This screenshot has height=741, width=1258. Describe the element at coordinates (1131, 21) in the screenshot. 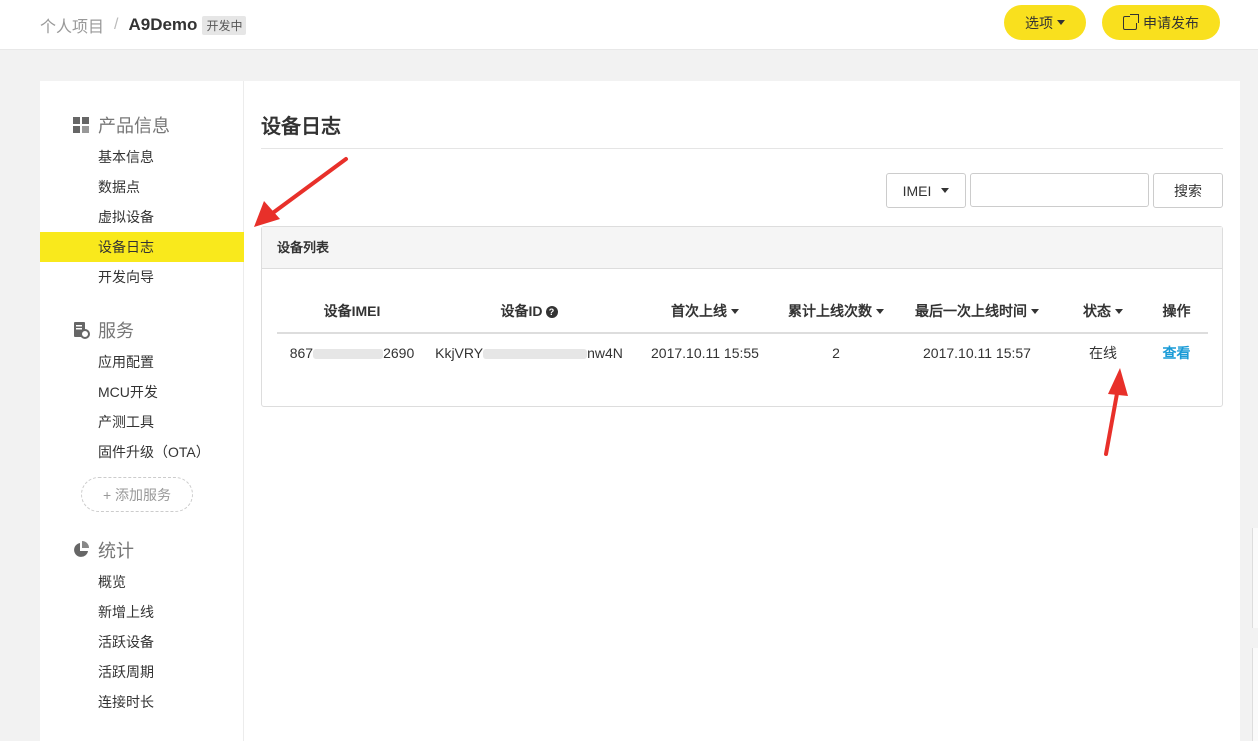

I see `external-link-icon` at that location.